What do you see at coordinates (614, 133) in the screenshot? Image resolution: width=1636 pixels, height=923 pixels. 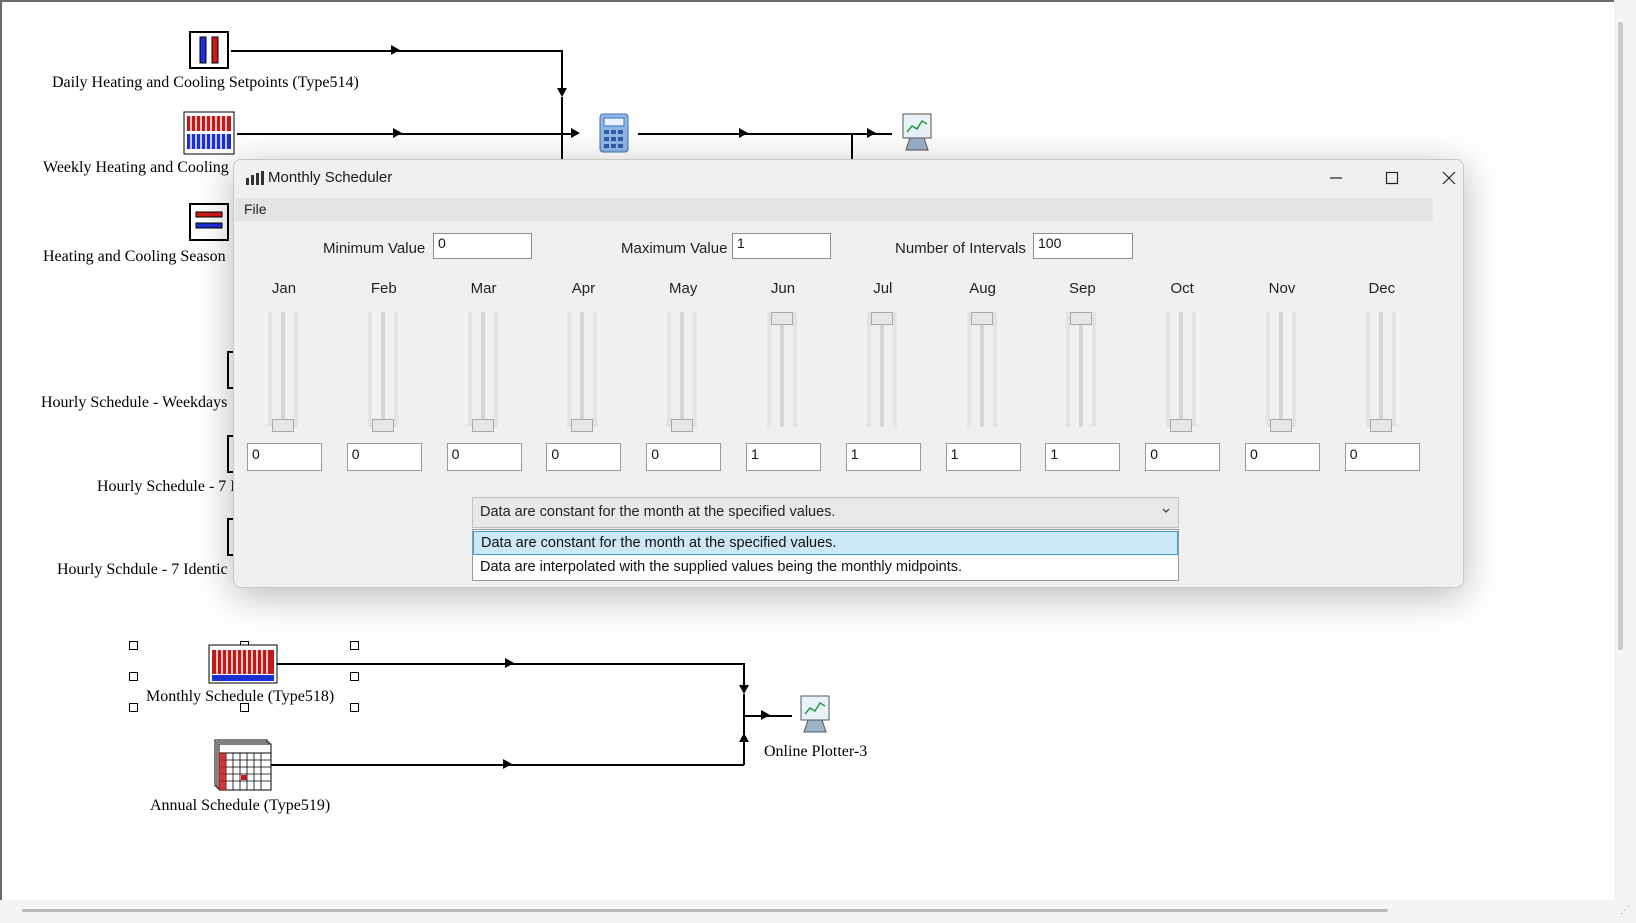 I see `calculator-icon` at bounding box center [614, 133].